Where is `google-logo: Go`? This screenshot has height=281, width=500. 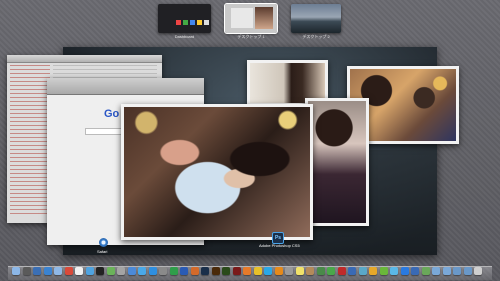 google-logo: Go is located at coordinates (112, 114).